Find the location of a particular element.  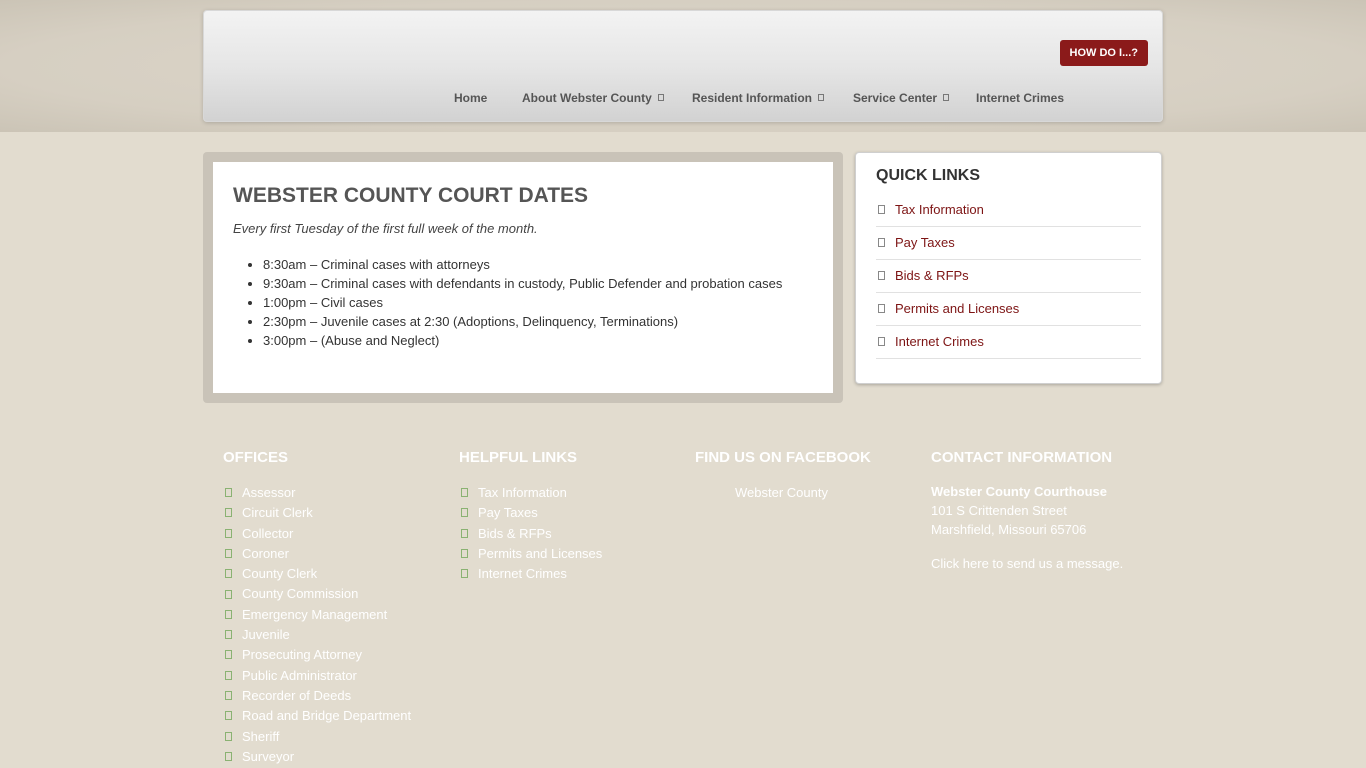

office-link: Collector is located at coordinates (333, 534).